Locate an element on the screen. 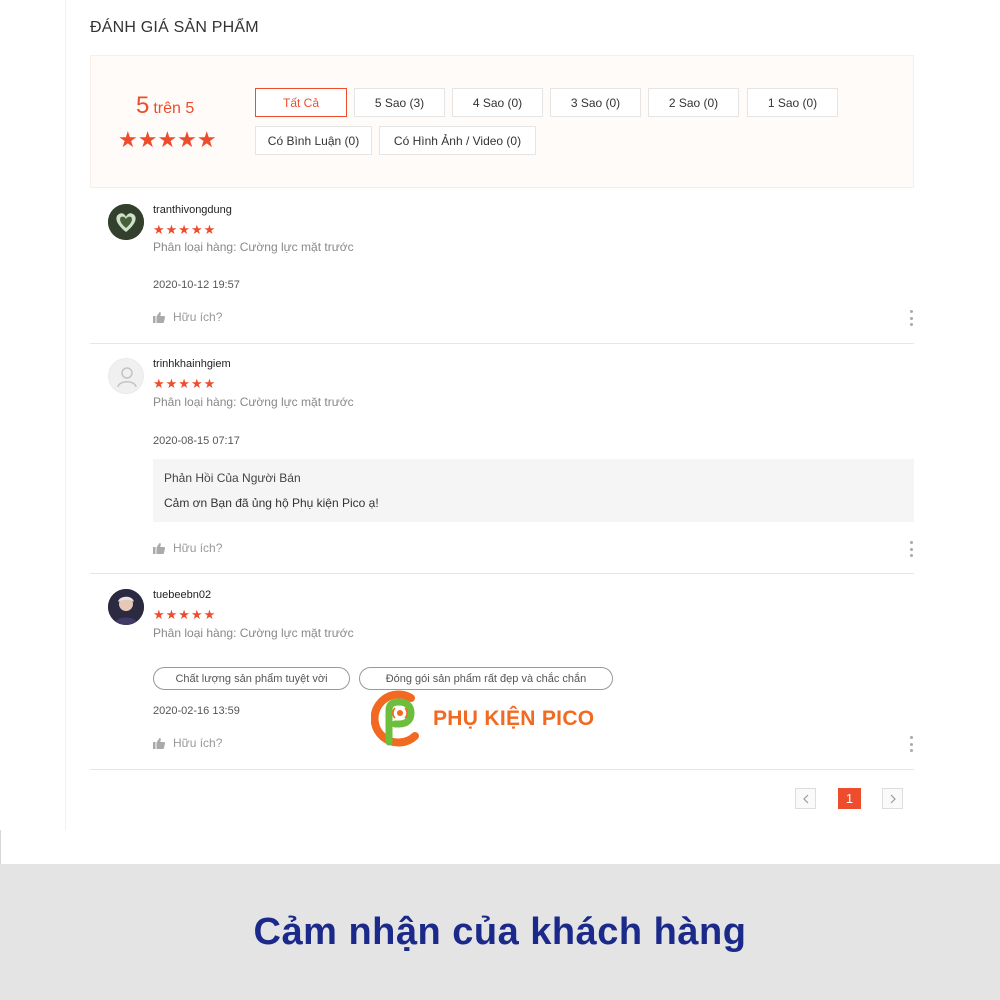  avatar-photo-image is located at coordinates (126, 607).